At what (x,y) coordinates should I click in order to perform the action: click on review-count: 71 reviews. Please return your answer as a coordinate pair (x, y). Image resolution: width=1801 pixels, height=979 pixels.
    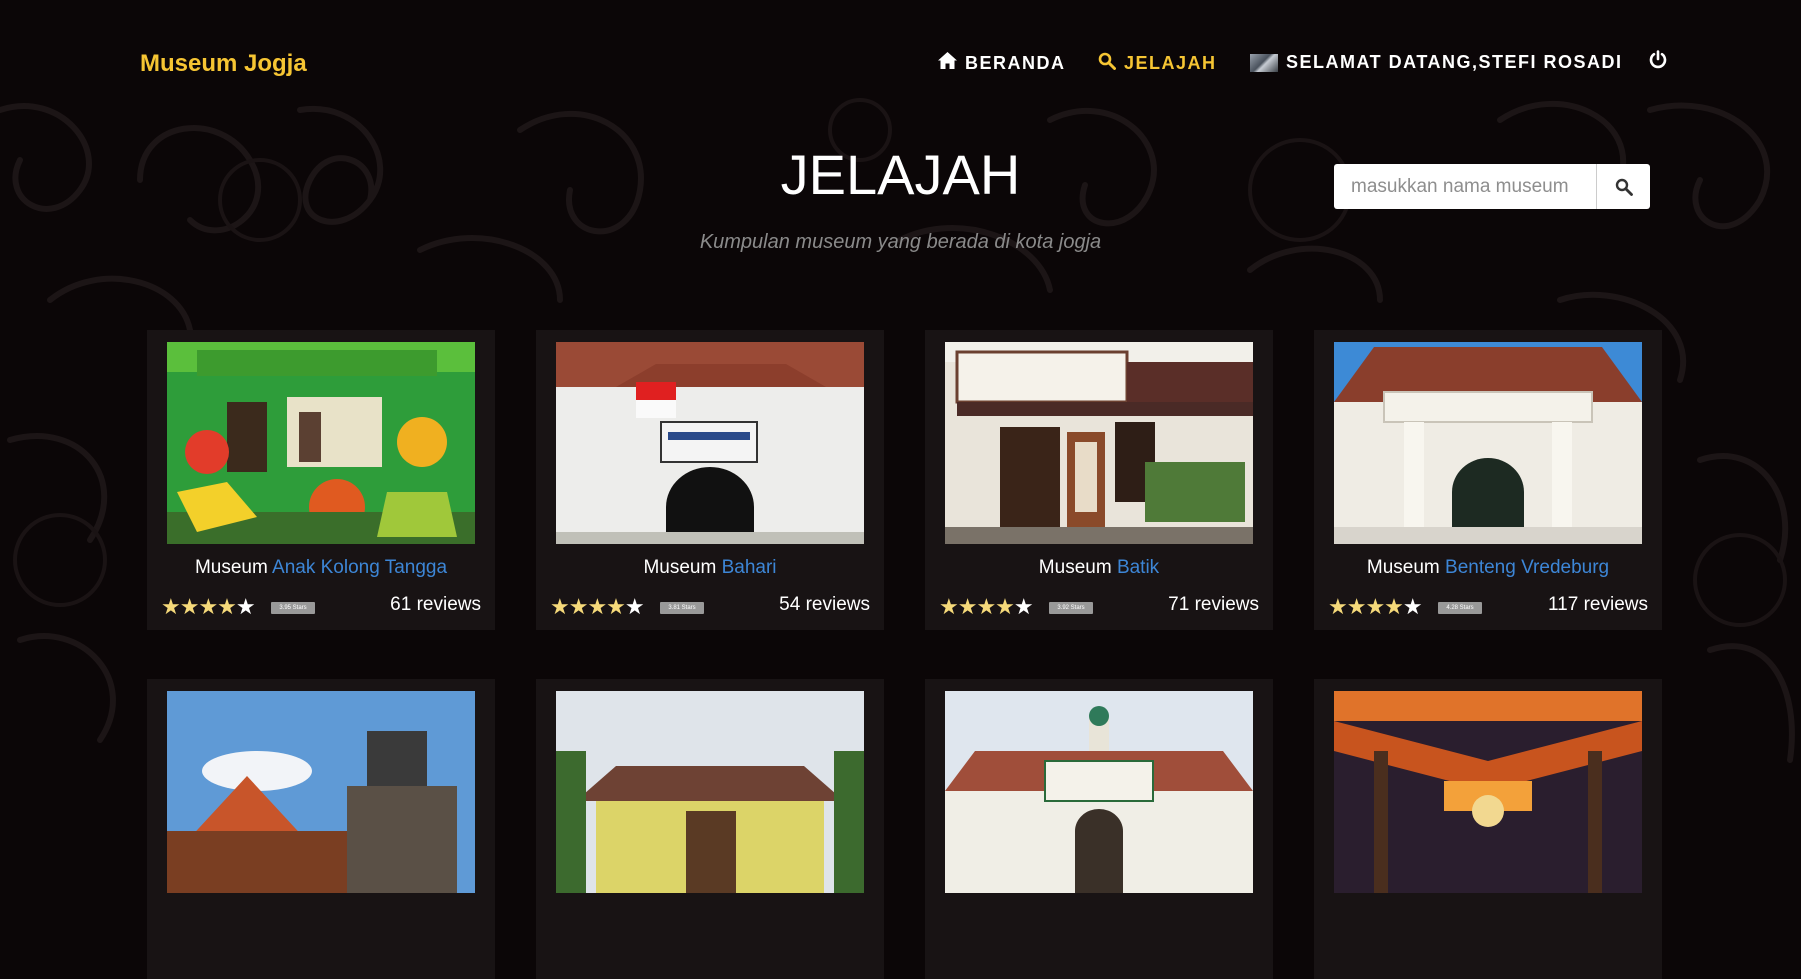
    Looking at the image, I should click on (1213, 605).